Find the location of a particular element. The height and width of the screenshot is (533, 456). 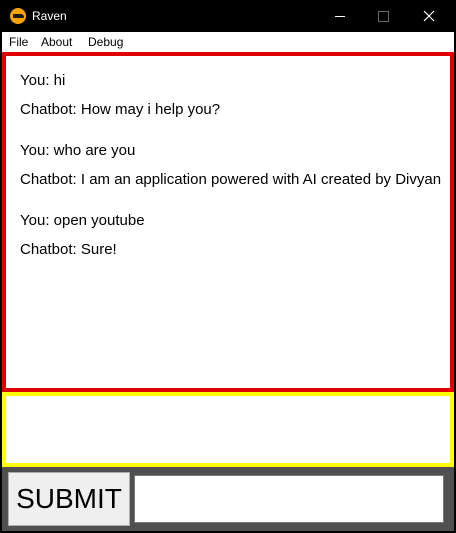

title-bar: Raven is located at coordinates (228, 16).